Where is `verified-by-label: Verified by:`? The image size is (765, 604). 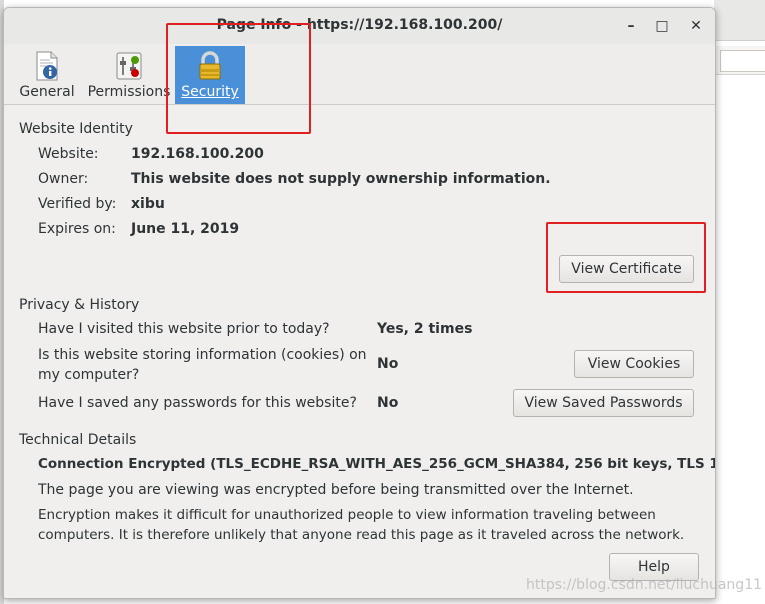 verified-by-label: Verified by: is located at coordinates (77, 204).